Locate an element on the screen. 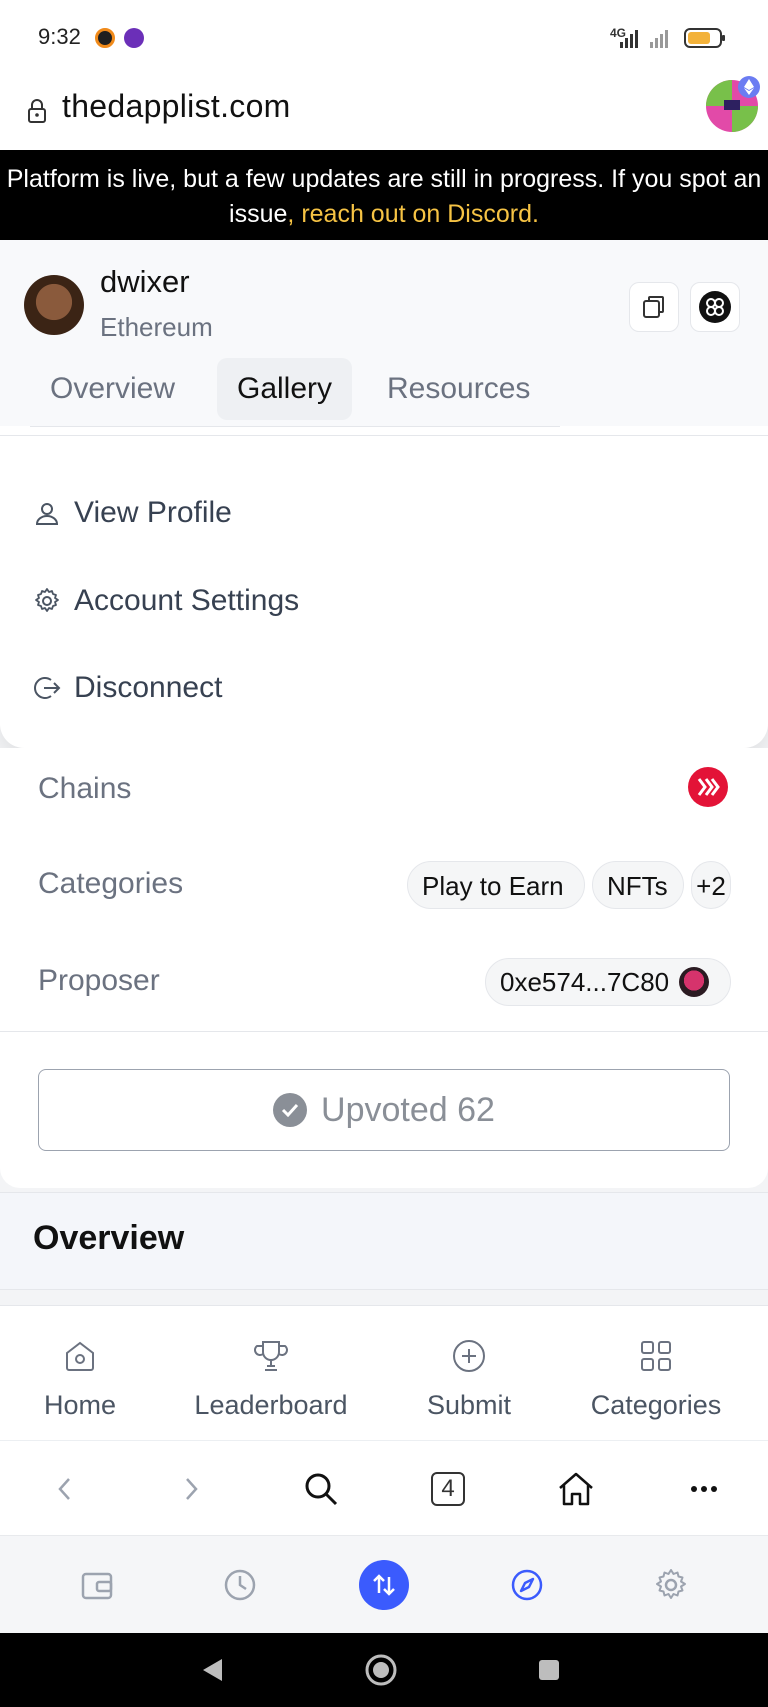  overview-section: Overview is located at coordinates (384, 1241).